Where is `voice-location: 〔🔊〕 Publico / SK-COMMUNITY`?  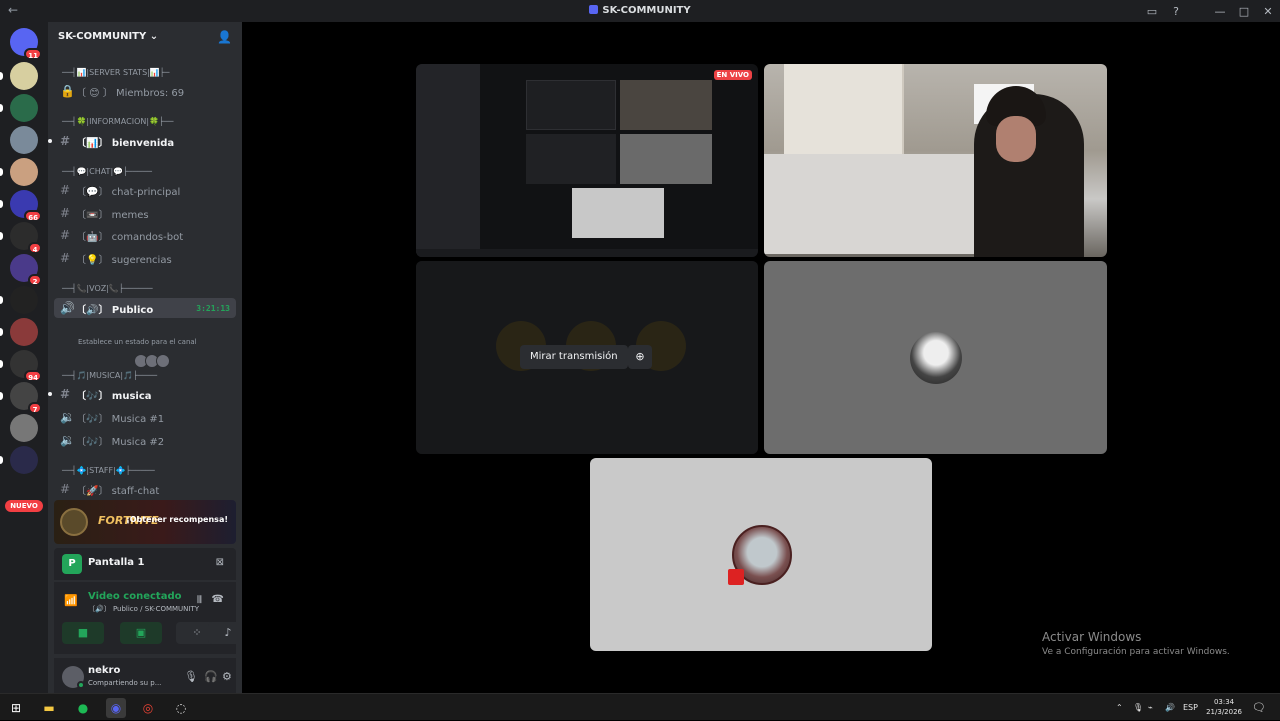 voice-location: 〔🔊〕 Publico / SK-COMMUNITY is located at coordinates (143, 609).